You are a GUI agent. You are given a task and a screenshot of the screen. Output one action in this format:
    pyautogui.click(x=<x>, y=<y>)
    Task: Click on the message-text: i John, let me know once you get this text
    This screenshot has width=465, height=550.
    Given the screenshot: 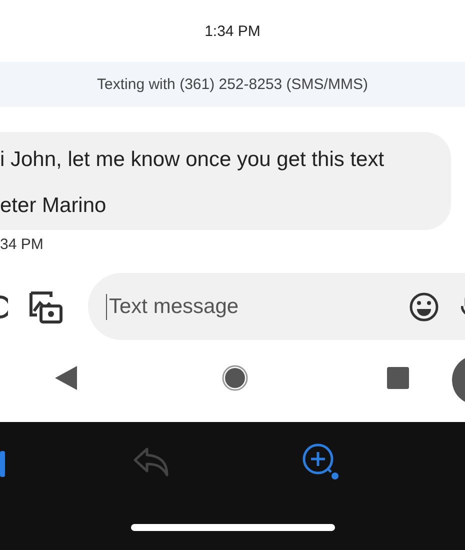 What is the action you would take?
    pyautogui.click(x=193, y=160)
    